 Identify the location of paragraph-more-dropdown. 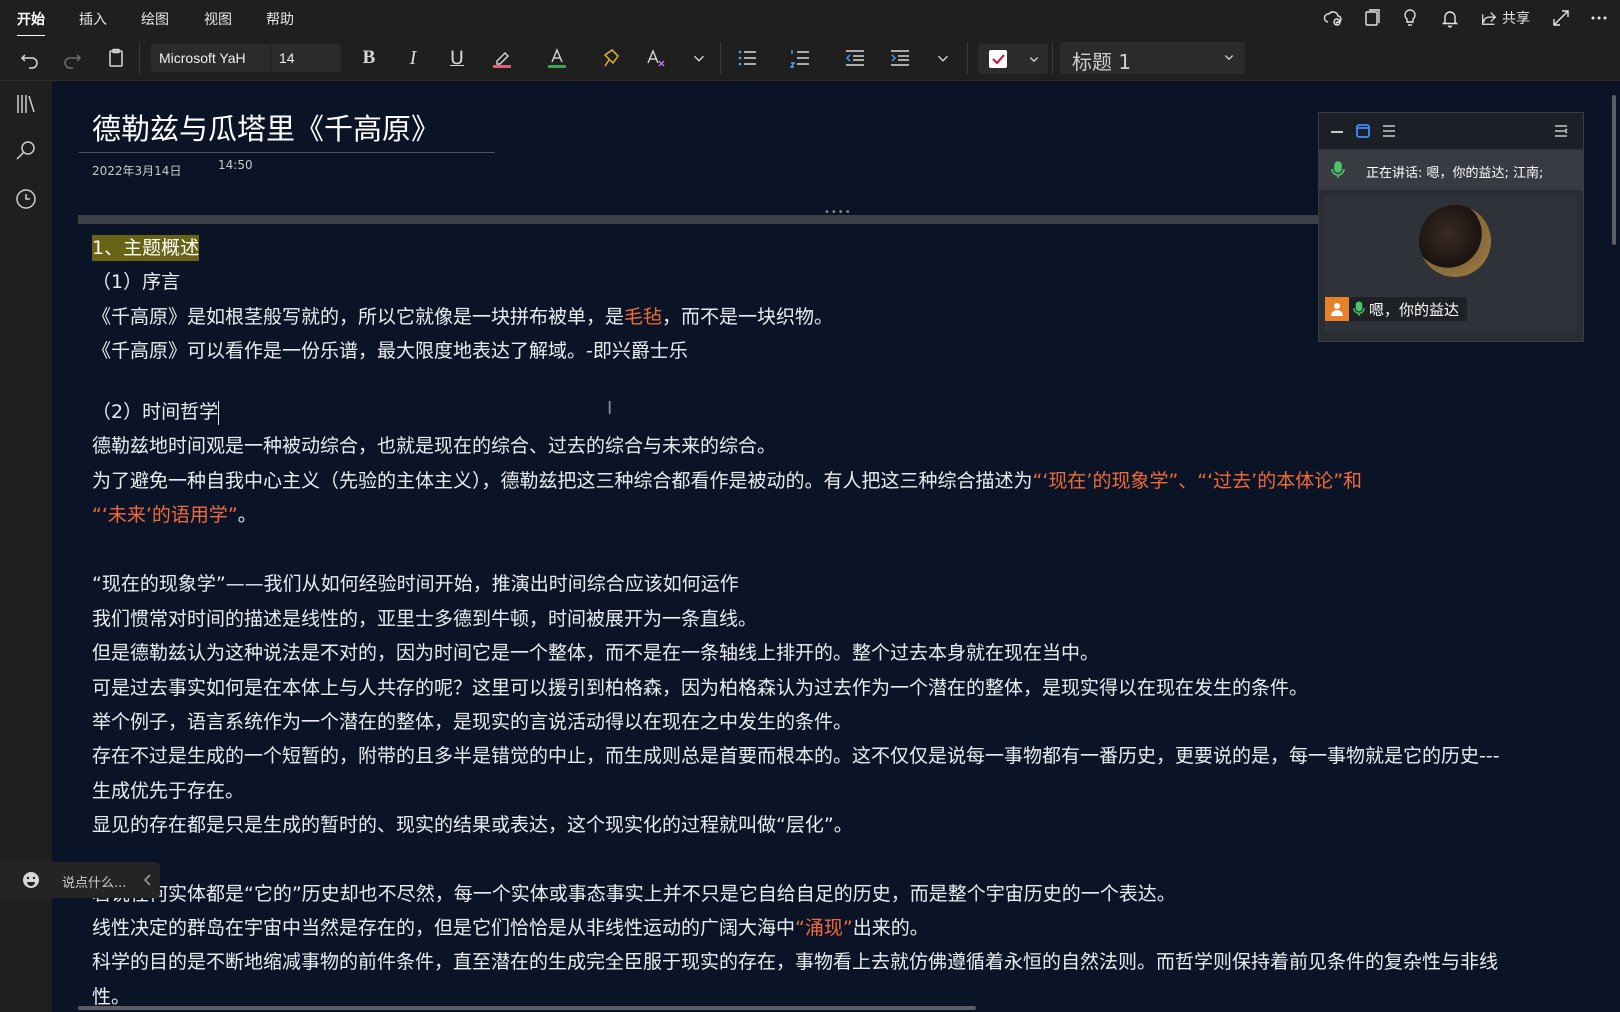
(943, 58).